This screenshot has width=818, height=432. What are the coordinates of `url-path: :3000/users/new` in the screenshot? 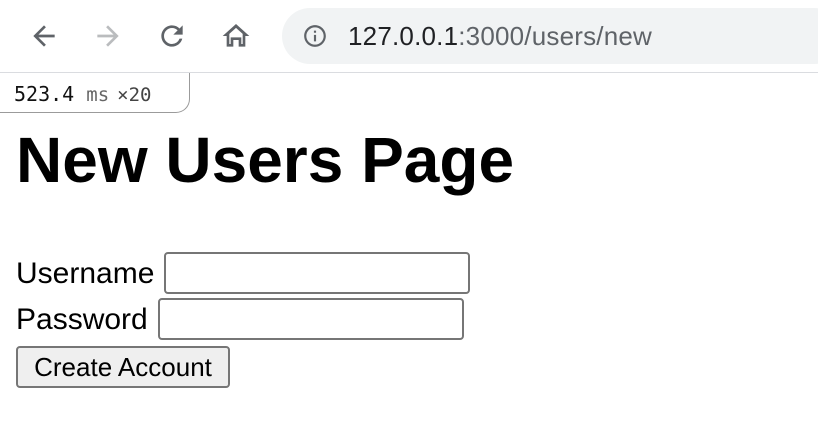 It's located at (555, 36).